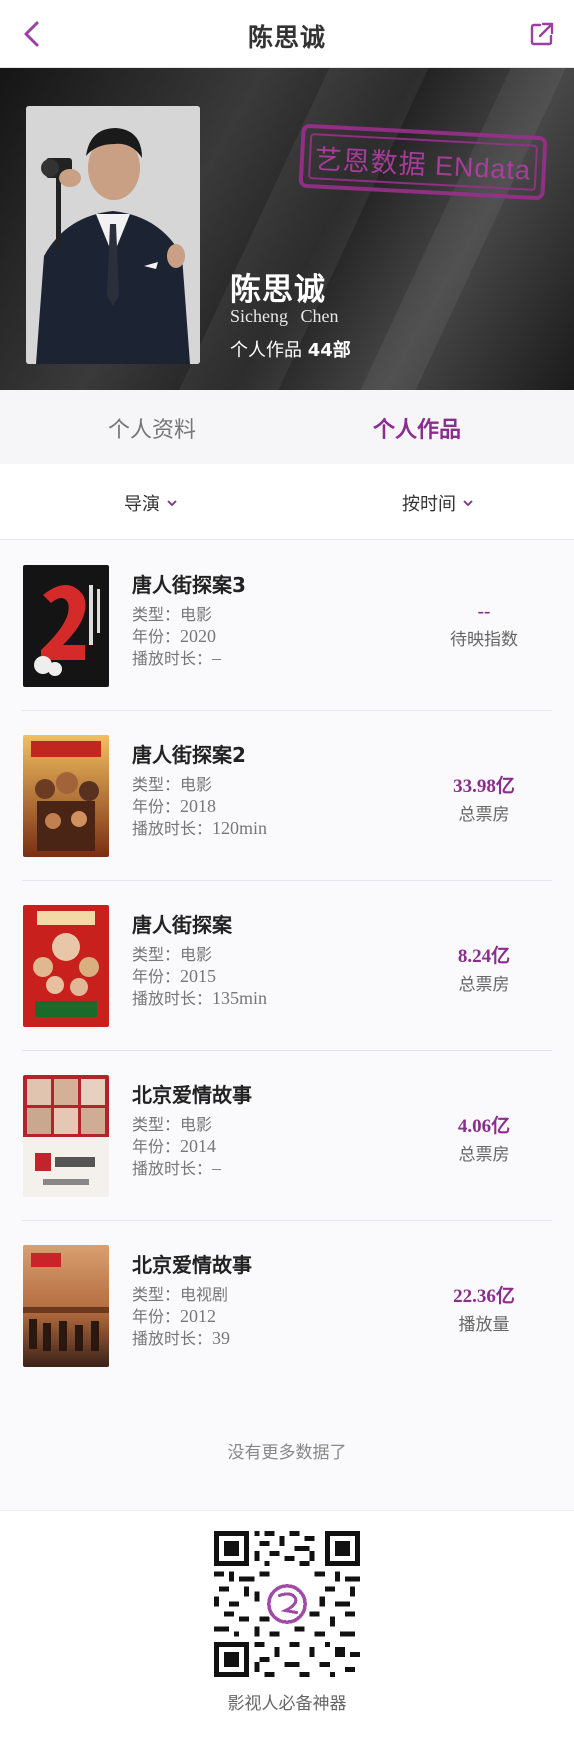 This screenshot has height=1740, width=574. I want to click on qr-code, so click(287, 1604).